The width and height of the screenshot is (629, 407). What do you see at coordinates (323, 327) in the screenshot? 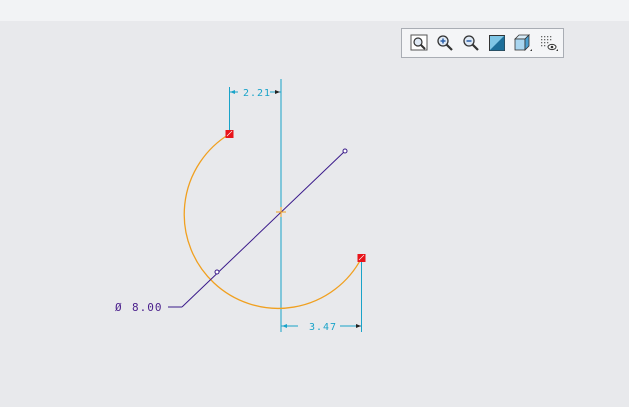
I see `dim-bottom-value: 3.47` at bounding box center [323, 327].